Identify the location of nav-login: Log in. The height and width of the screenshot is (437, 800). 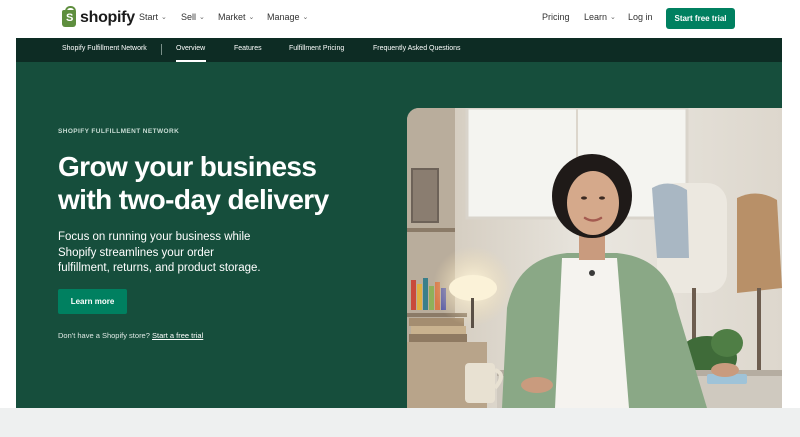
(640, 17).